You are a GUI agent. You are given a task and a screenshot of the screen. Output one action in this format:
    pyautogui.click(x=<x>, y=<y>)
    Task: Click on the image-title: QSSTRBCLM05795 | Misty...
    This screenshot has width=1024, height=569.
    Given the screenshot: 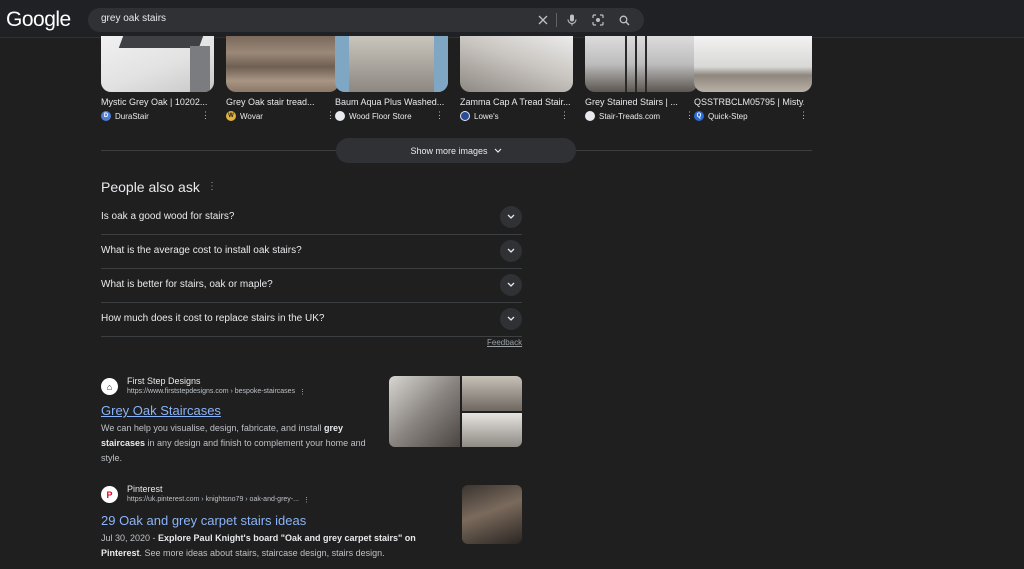 What is the action you would take?
    pyautogui.click(x=749, y=102)
    